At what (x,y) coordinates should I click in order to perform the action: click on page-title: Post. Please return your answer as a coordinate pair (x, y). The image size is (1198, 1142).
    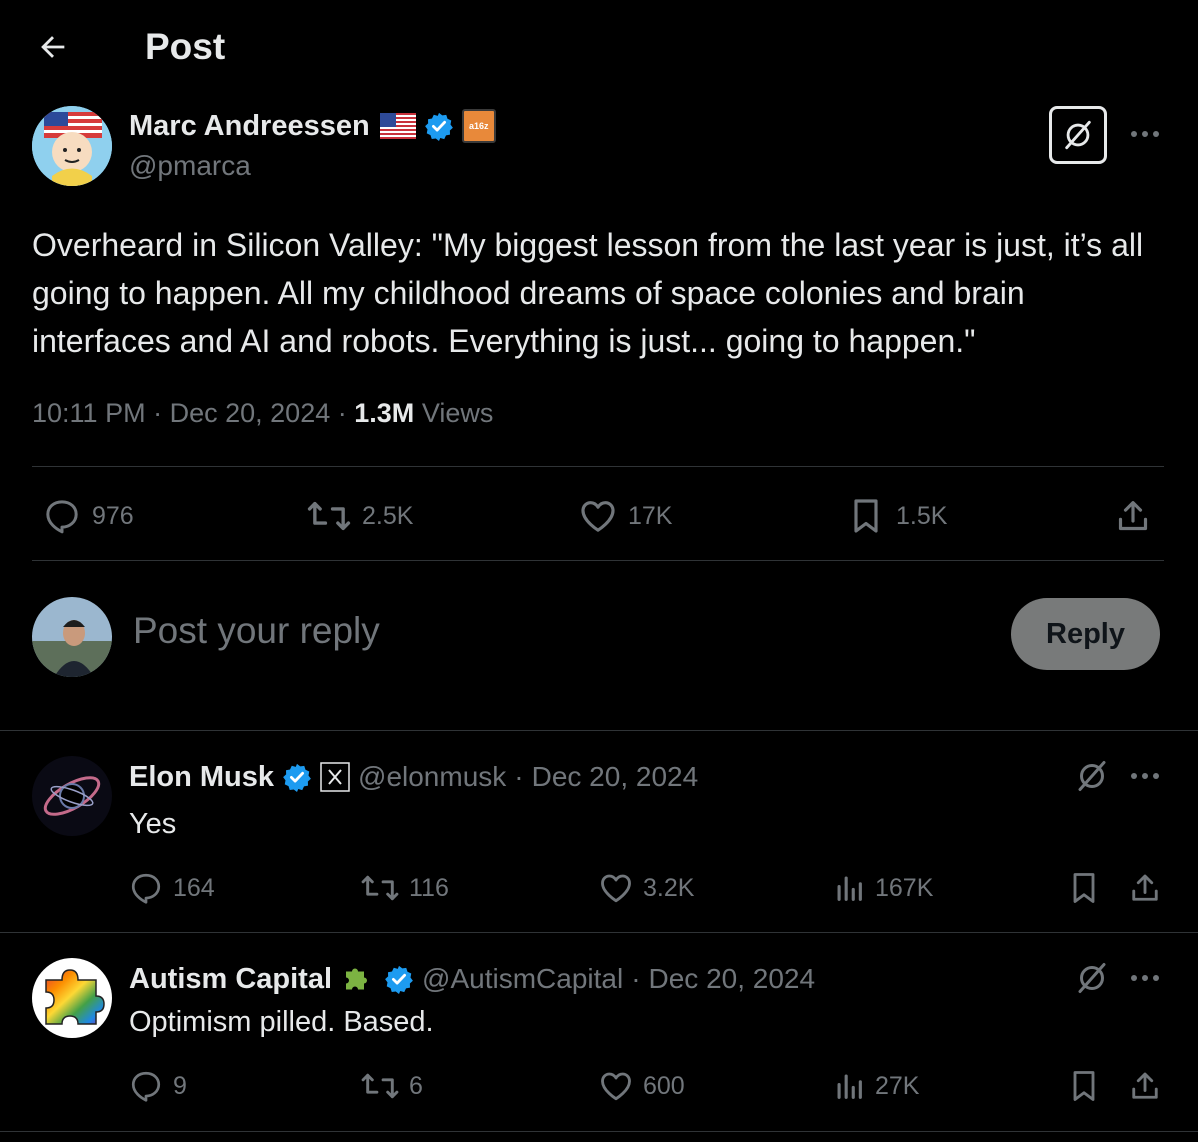
    Looking at the image, I should click on (185, 46).